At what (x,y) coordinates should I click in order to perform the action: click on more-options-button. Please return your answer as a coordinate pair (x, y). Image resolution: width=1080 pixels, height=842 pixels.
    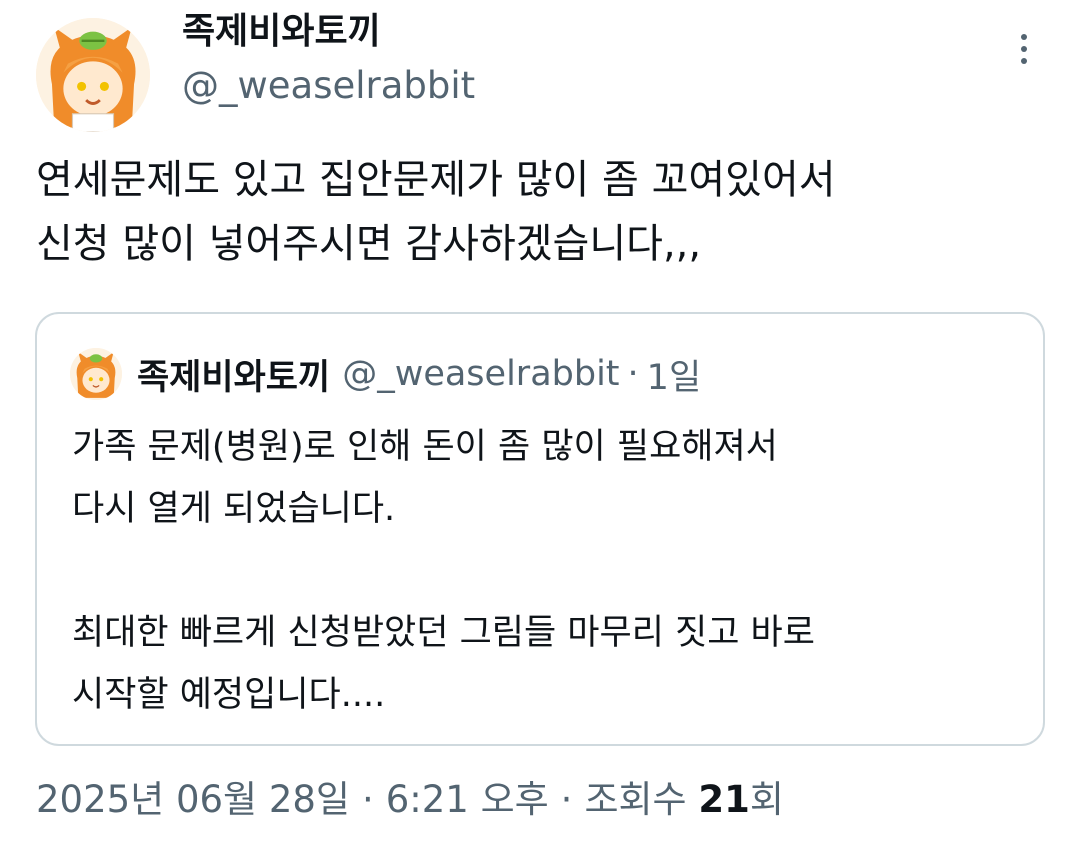
    Looking at the image, I should click on (1024, 49).